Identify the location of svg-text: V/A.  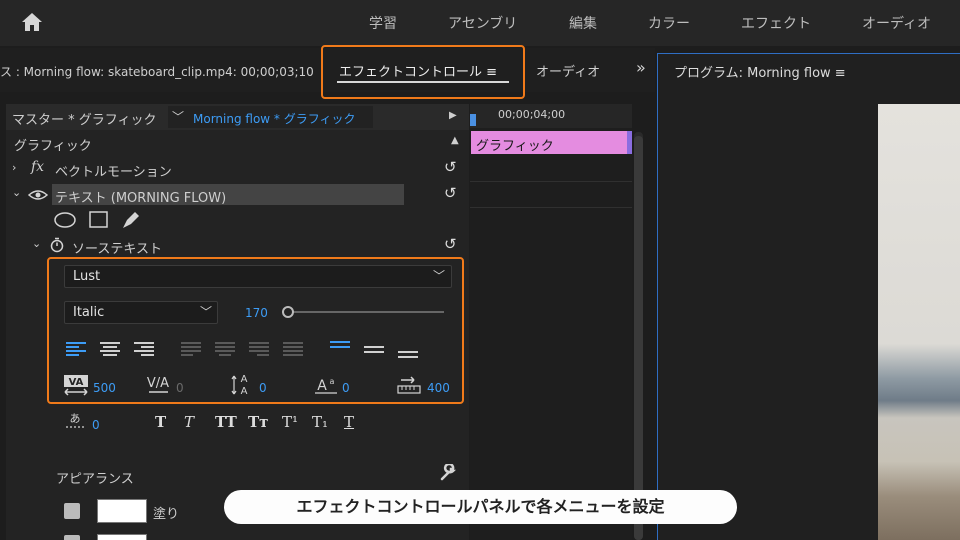
(158, 383).